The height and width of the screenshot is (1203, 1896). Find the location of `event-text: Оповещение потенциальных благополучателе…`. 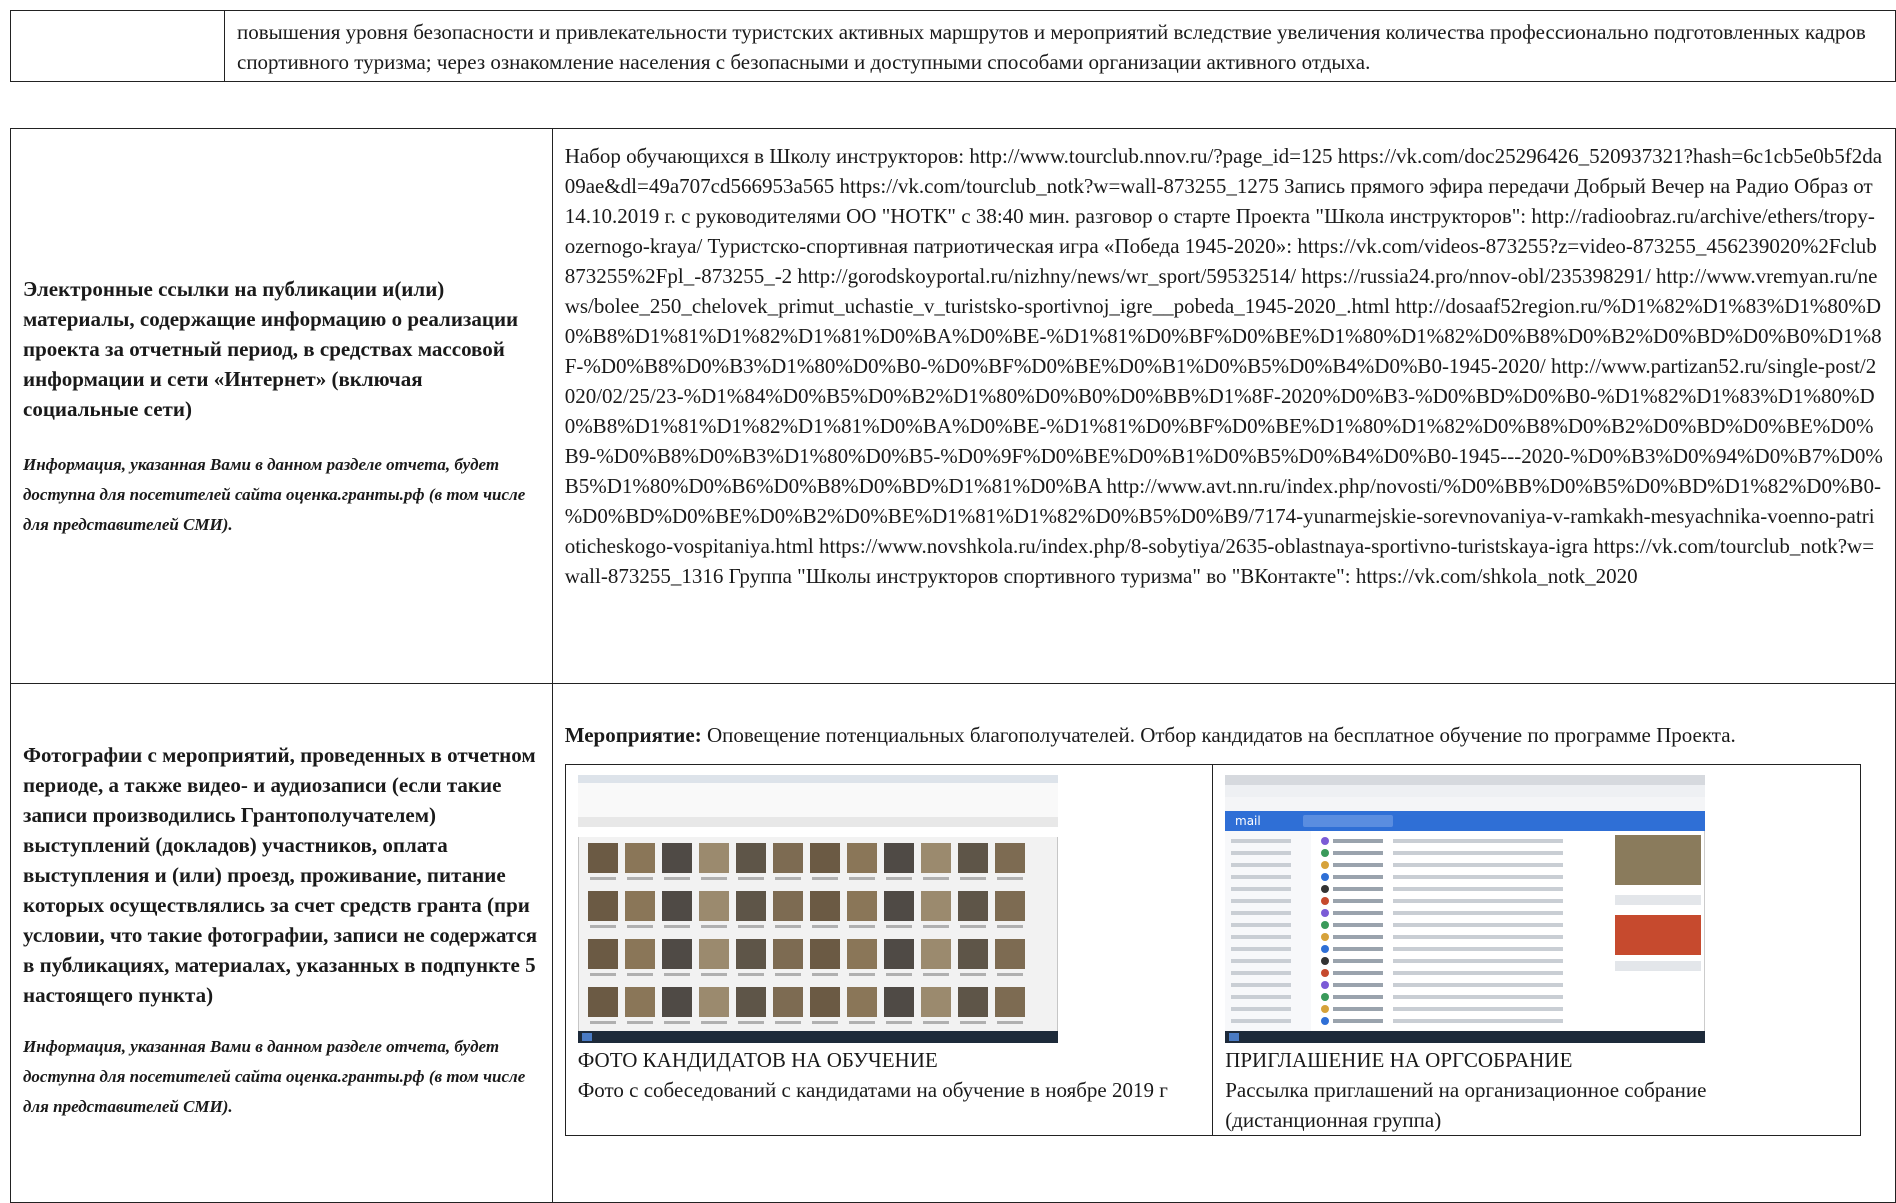

event-text: Оповещение потенциальных благополучателе… is located at coordinates (1218, 735).